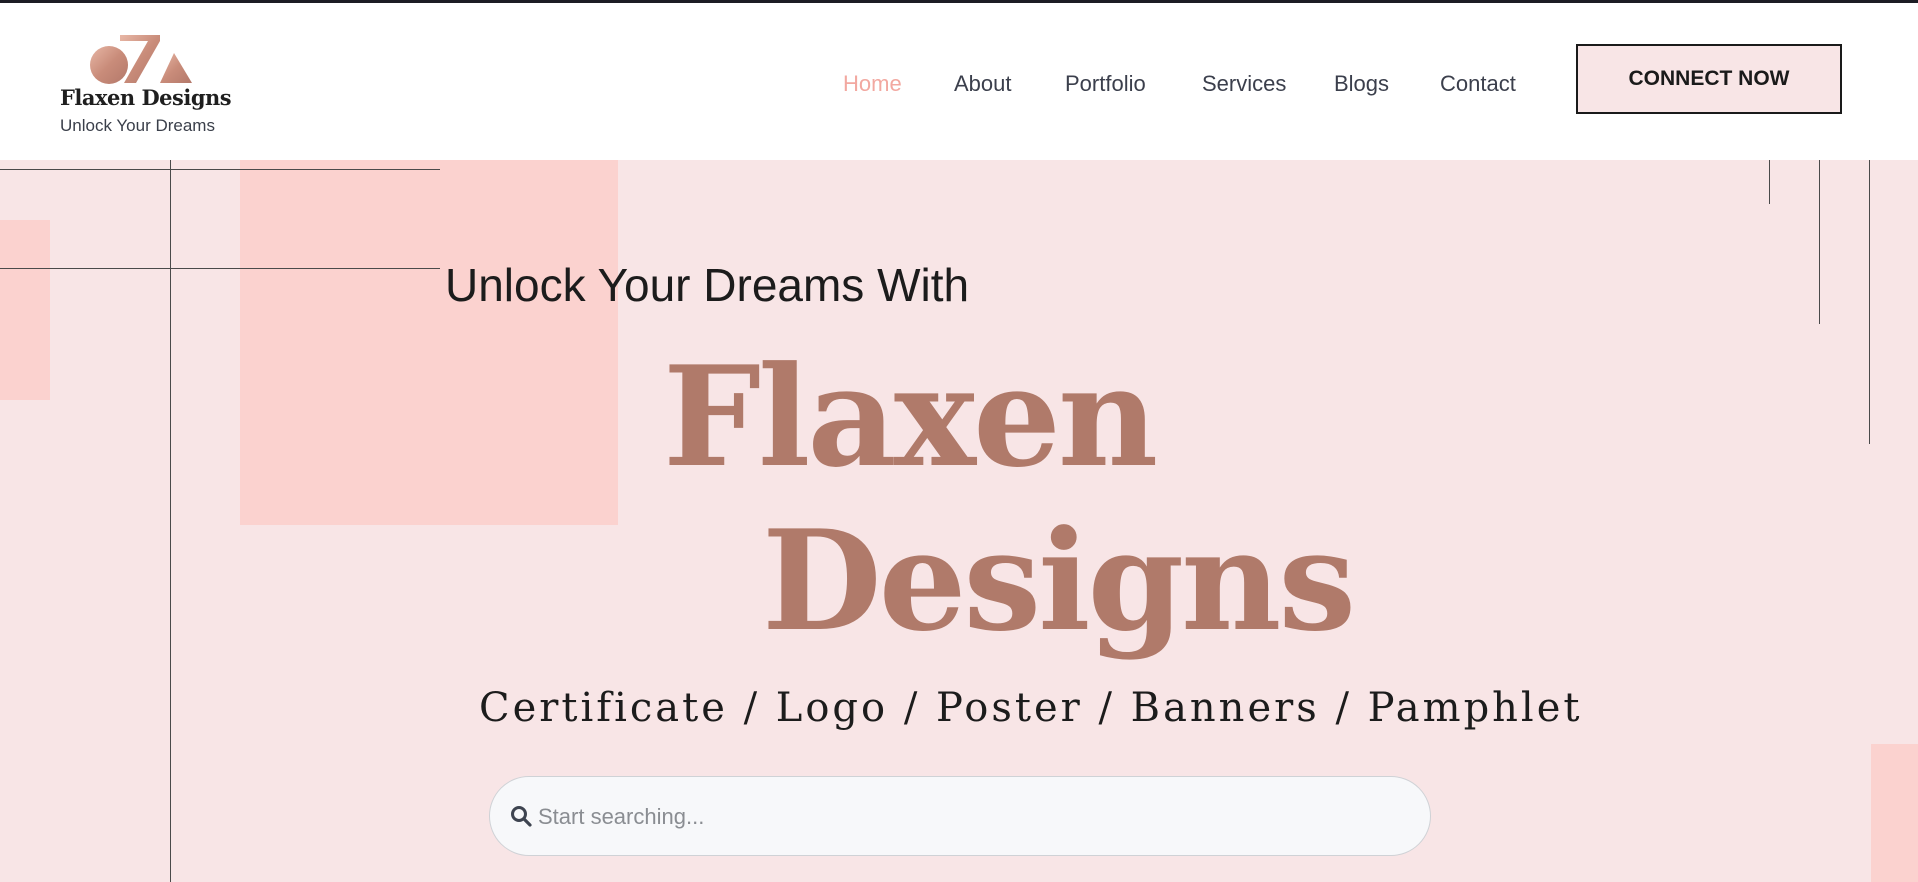 This screenshot has height=882, width=1918. Describe the element at coordinates (1819, 242) in the screenshot. I see `decor-line-v3` at that location.